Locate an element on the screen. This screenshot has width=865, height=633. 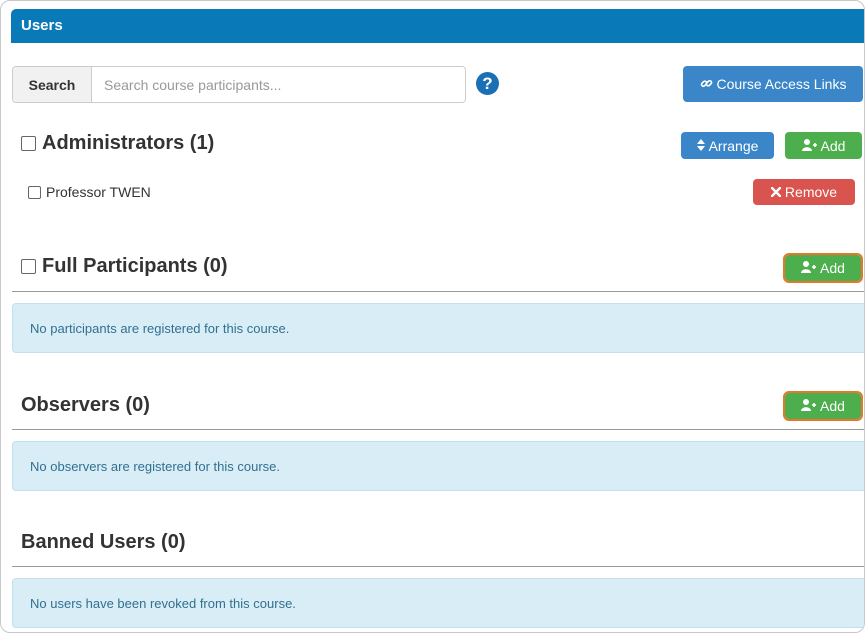
remove-icon is located at coordinates (776, 192).